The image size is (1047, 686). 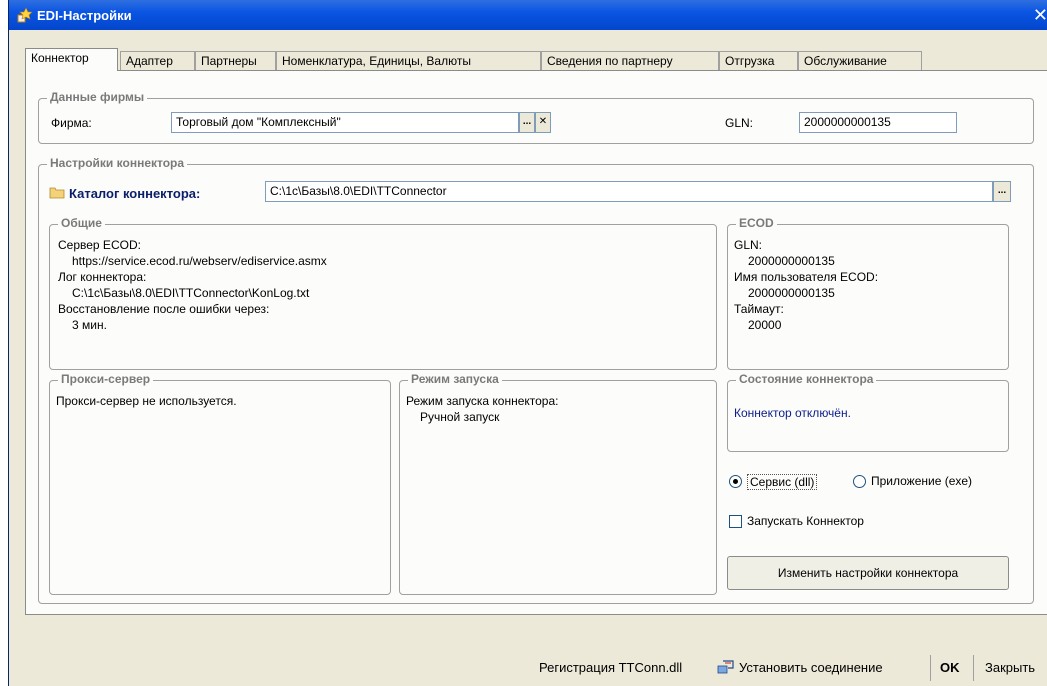 I want to click on log-label: Лог коннектора:, so click(x=102, y=277).